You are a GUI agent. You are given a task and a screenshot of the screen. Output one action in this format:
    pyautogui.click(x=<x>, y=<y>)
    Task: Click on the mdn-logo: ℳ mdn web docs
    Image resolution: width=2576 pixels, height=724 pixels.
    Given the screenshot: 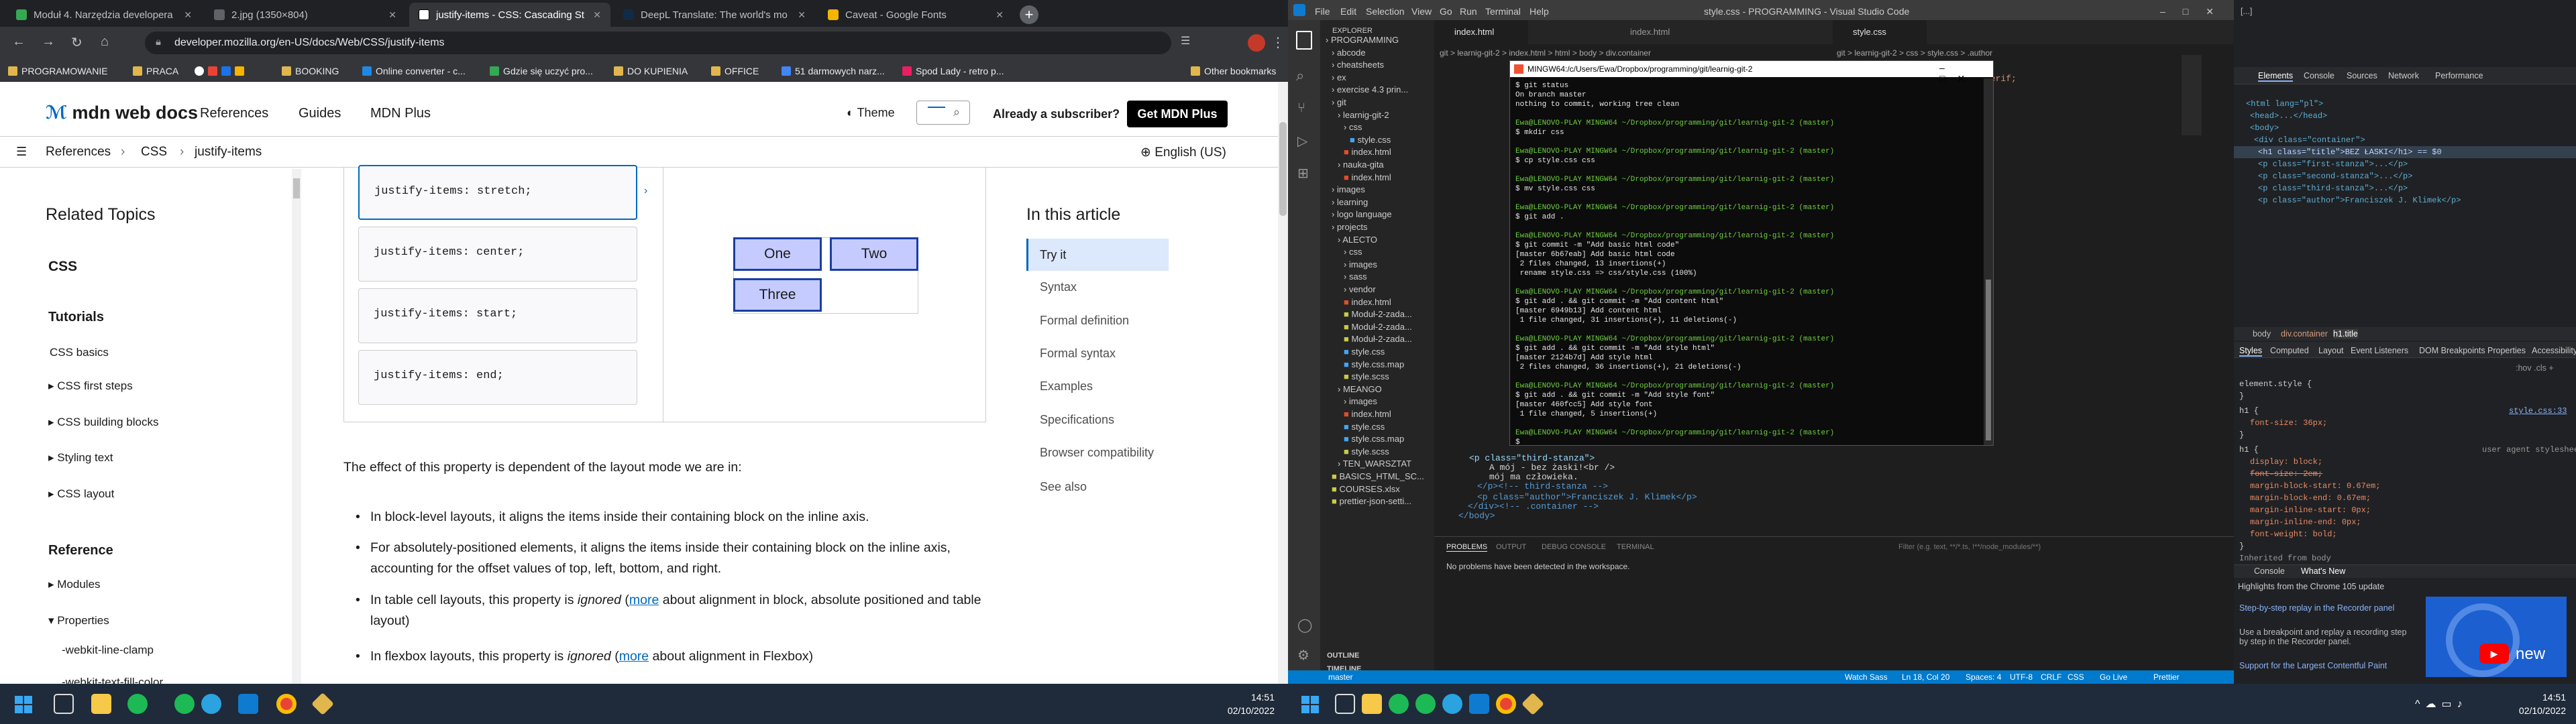 What is the action you would take?
    pyautogui.click(x=122, y=113)
    